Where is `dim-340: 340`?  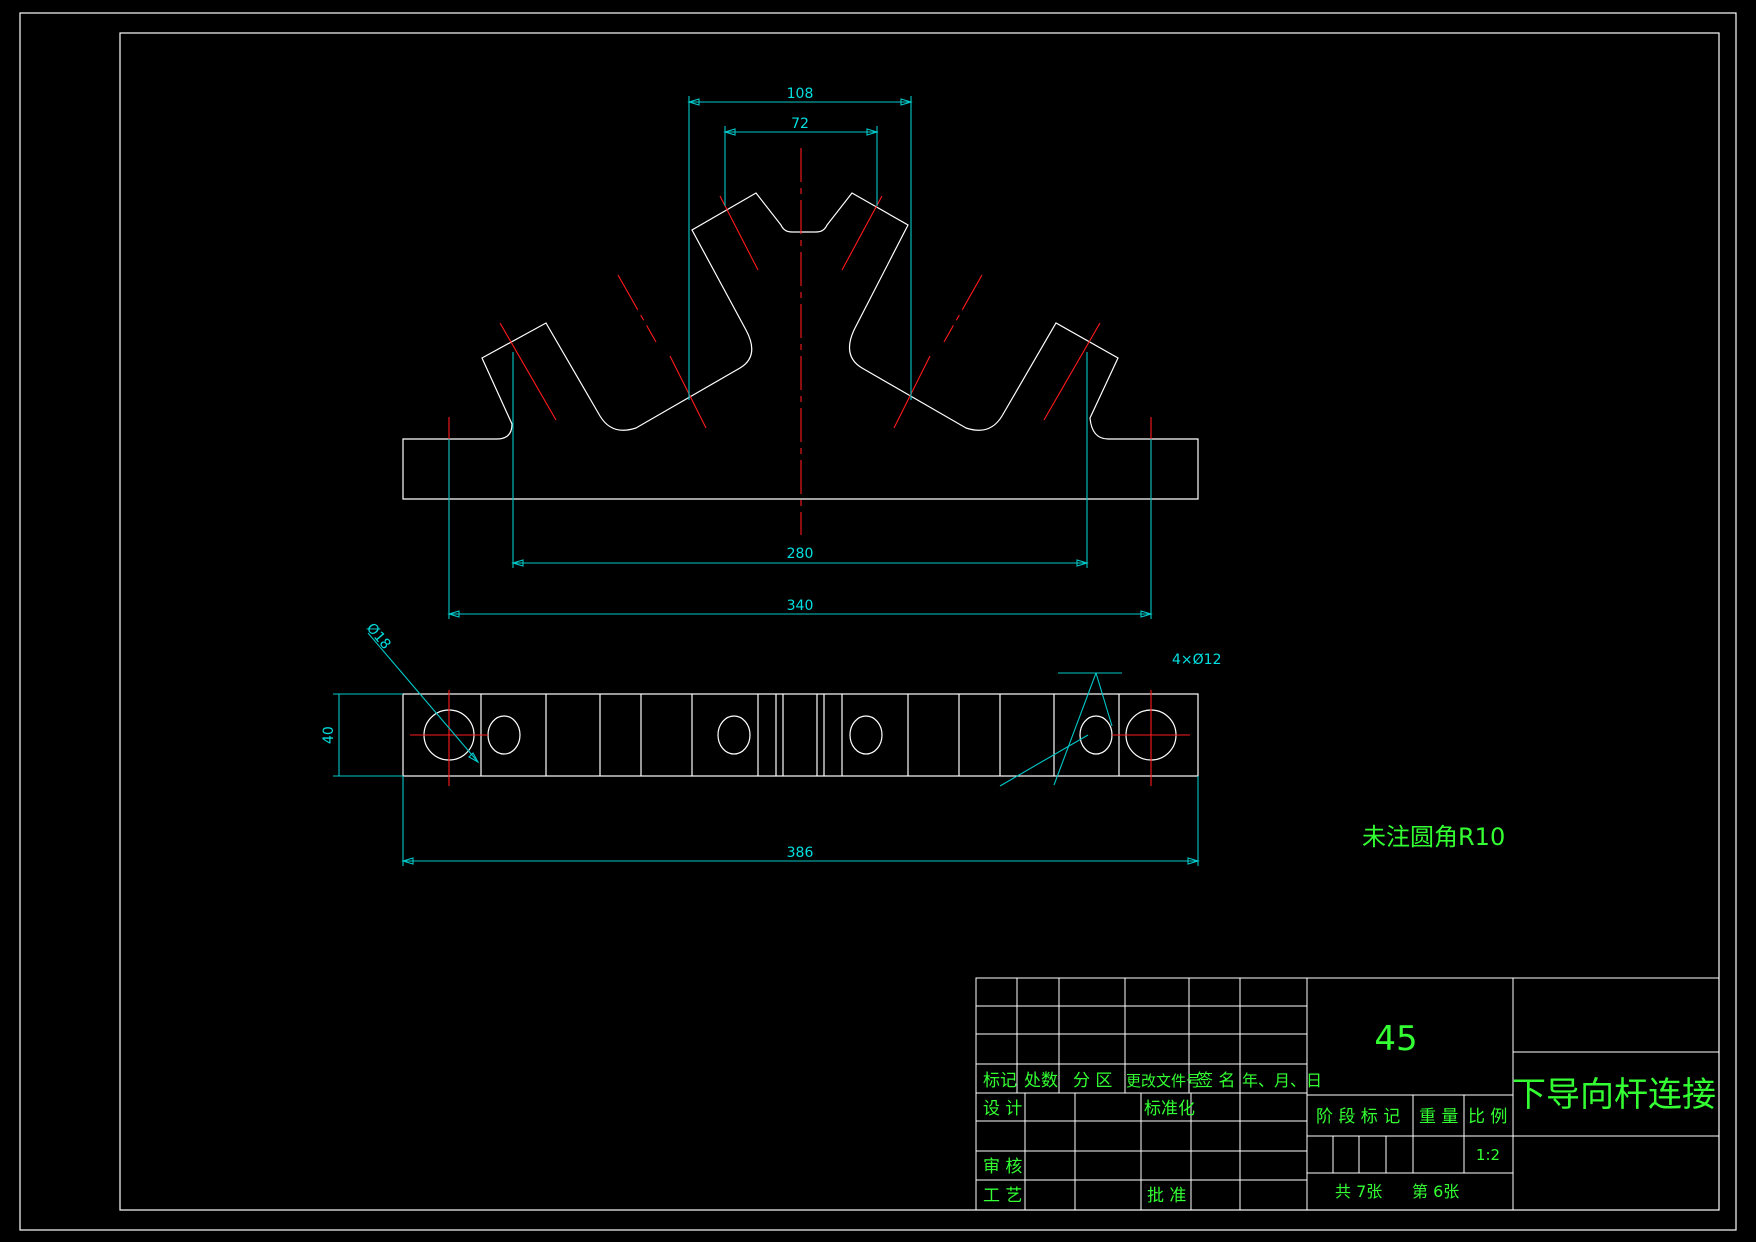 dim-340: 340 is located at coordinates (800, 606).